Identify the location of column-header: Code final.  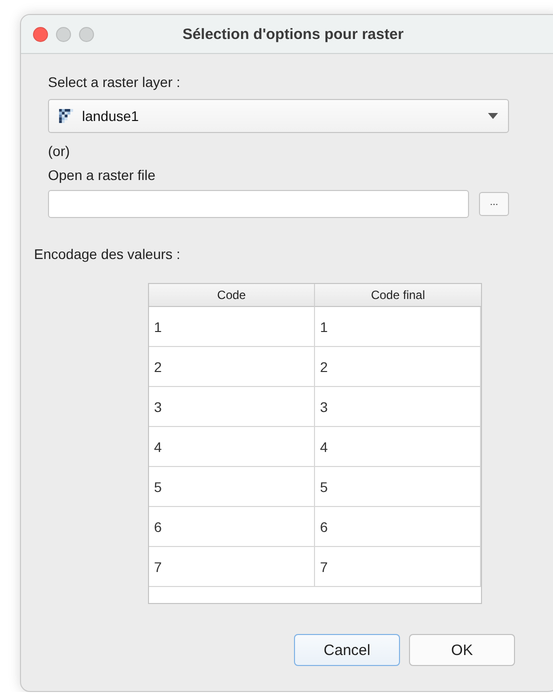
(398, 295).